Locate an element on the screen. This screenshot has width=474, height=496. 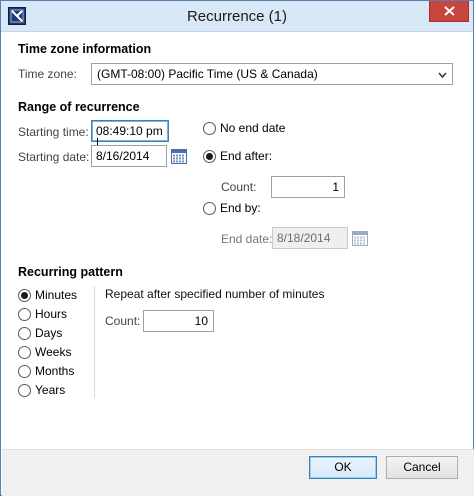
no-end-date-radio: No end date is located at coordinates (253, 129).